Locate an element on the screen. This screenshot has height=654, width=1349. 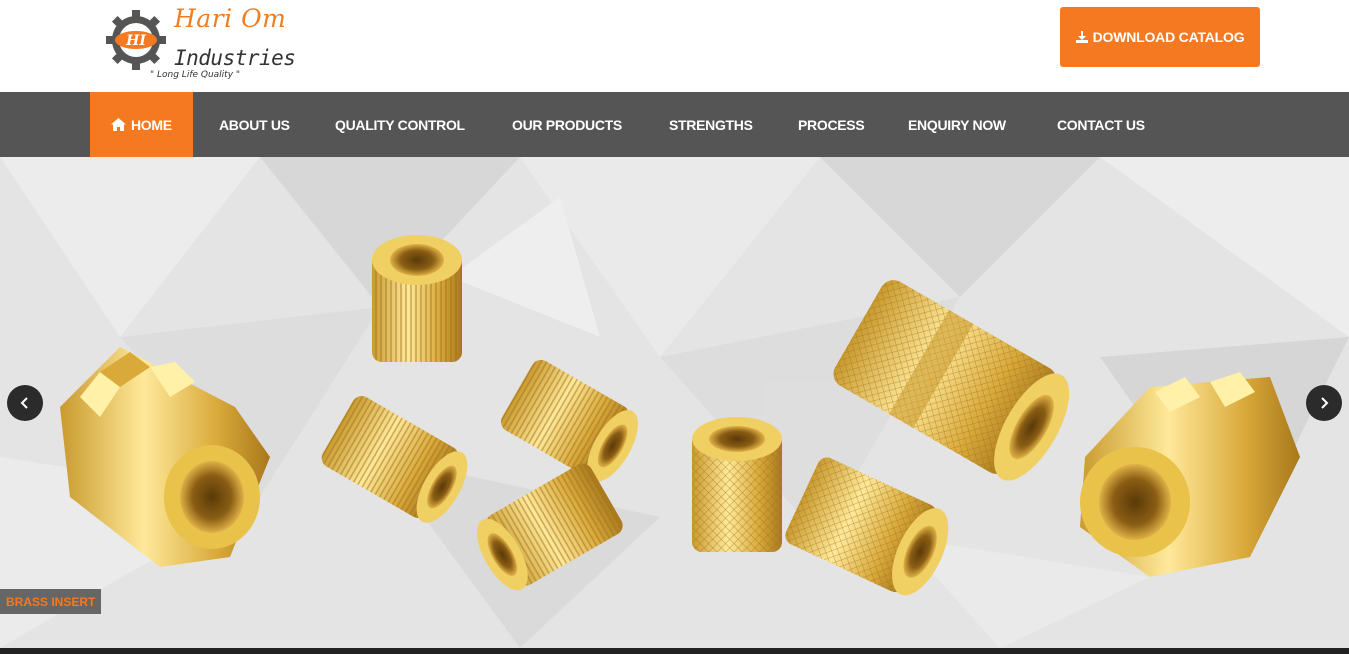
nav-label-contact-us: CONTACT US is located at coordinates (1101, 124).